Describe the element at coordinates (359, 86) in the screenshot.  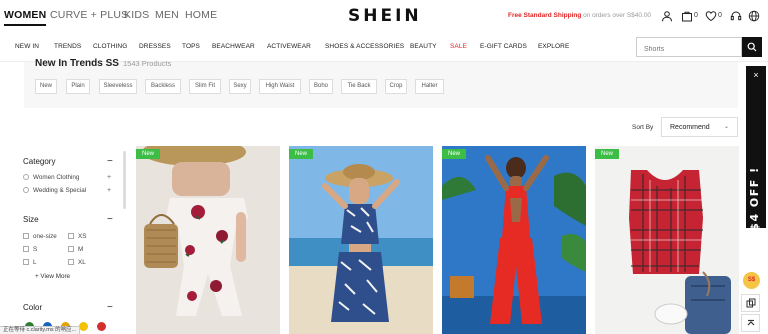
I see `tag-tie-back: Tie Back` at that location.